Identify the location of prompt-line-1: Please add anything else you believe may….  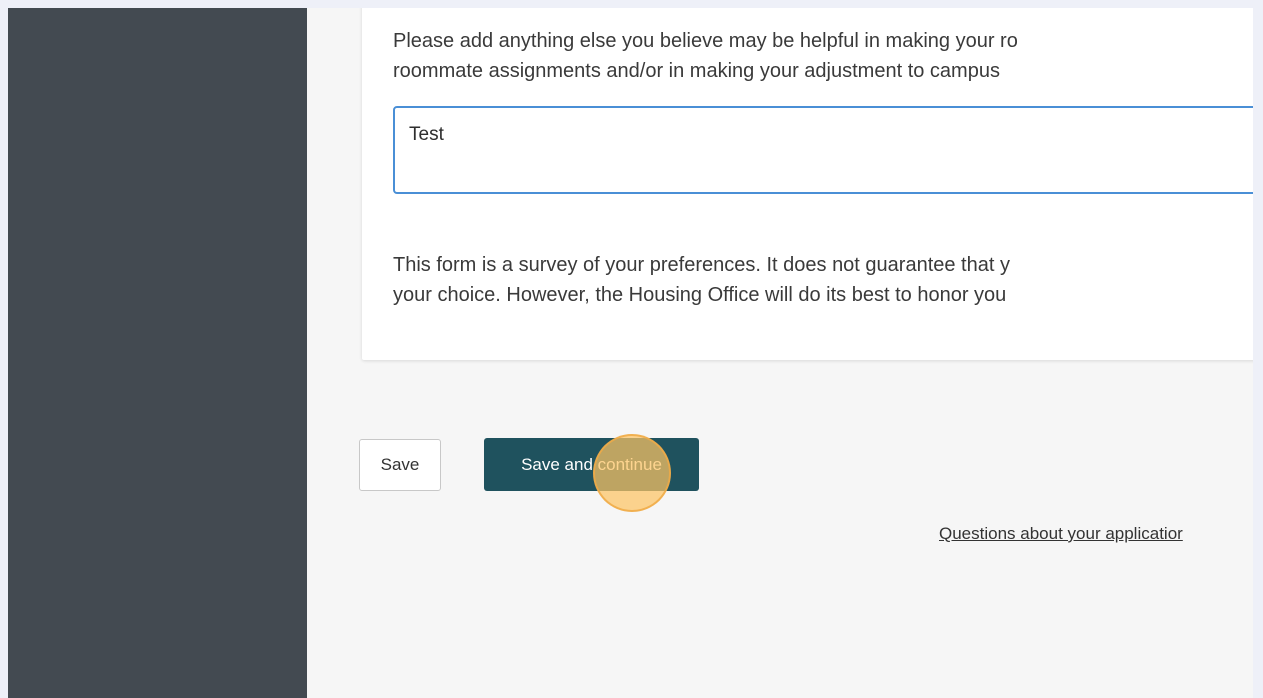
(705, 41).